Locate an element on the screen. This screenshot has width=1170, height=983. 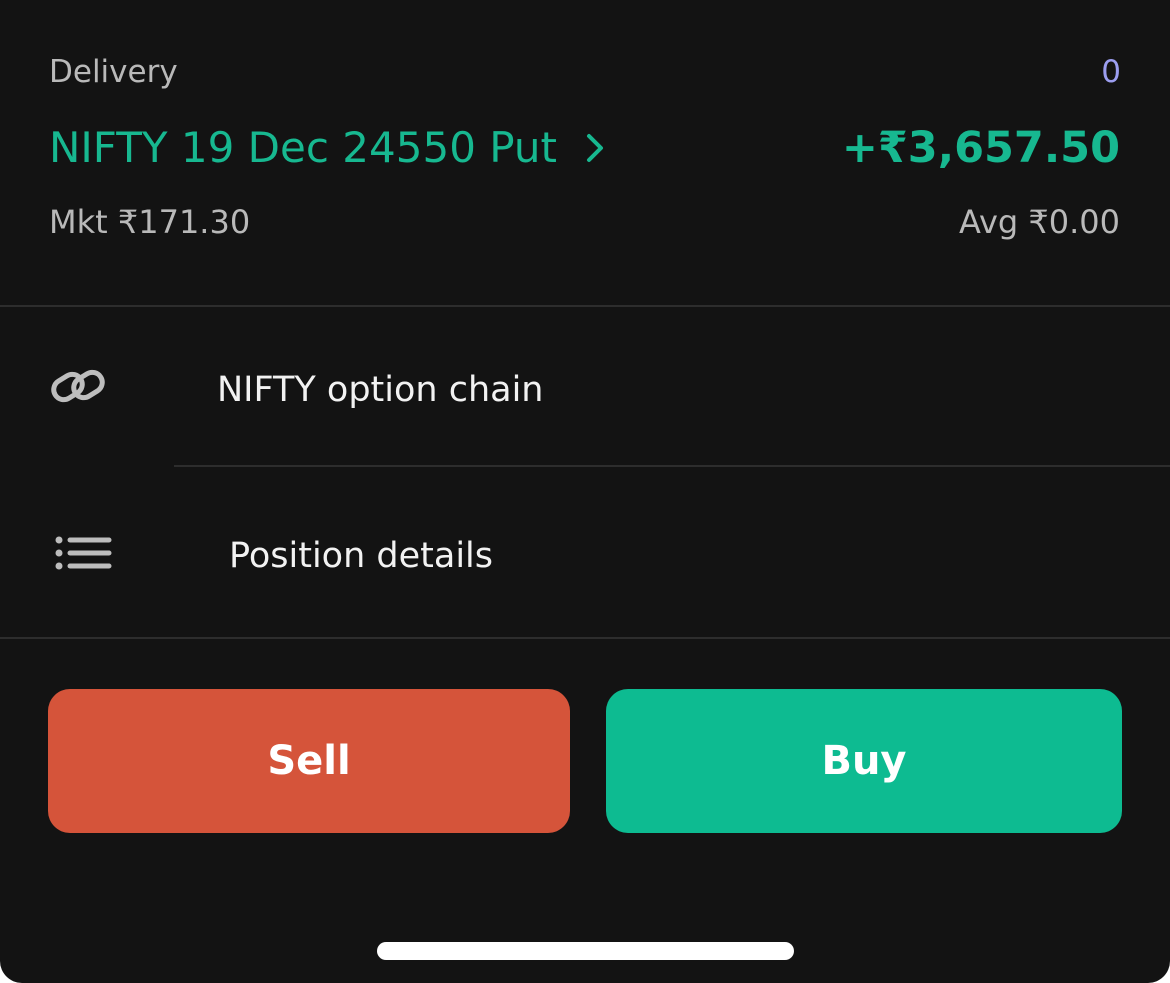
list-icon is located at coordinates (84, 555).